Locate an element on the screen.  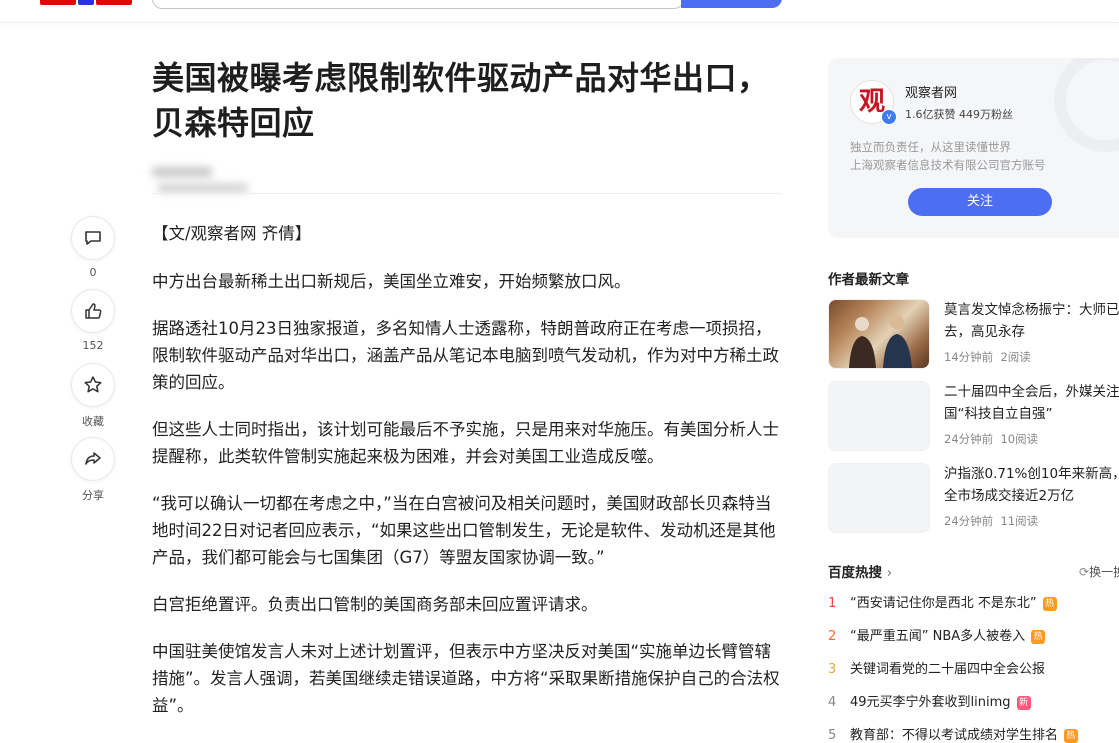
share-action: 分享 is located at coordinates (93, 470).